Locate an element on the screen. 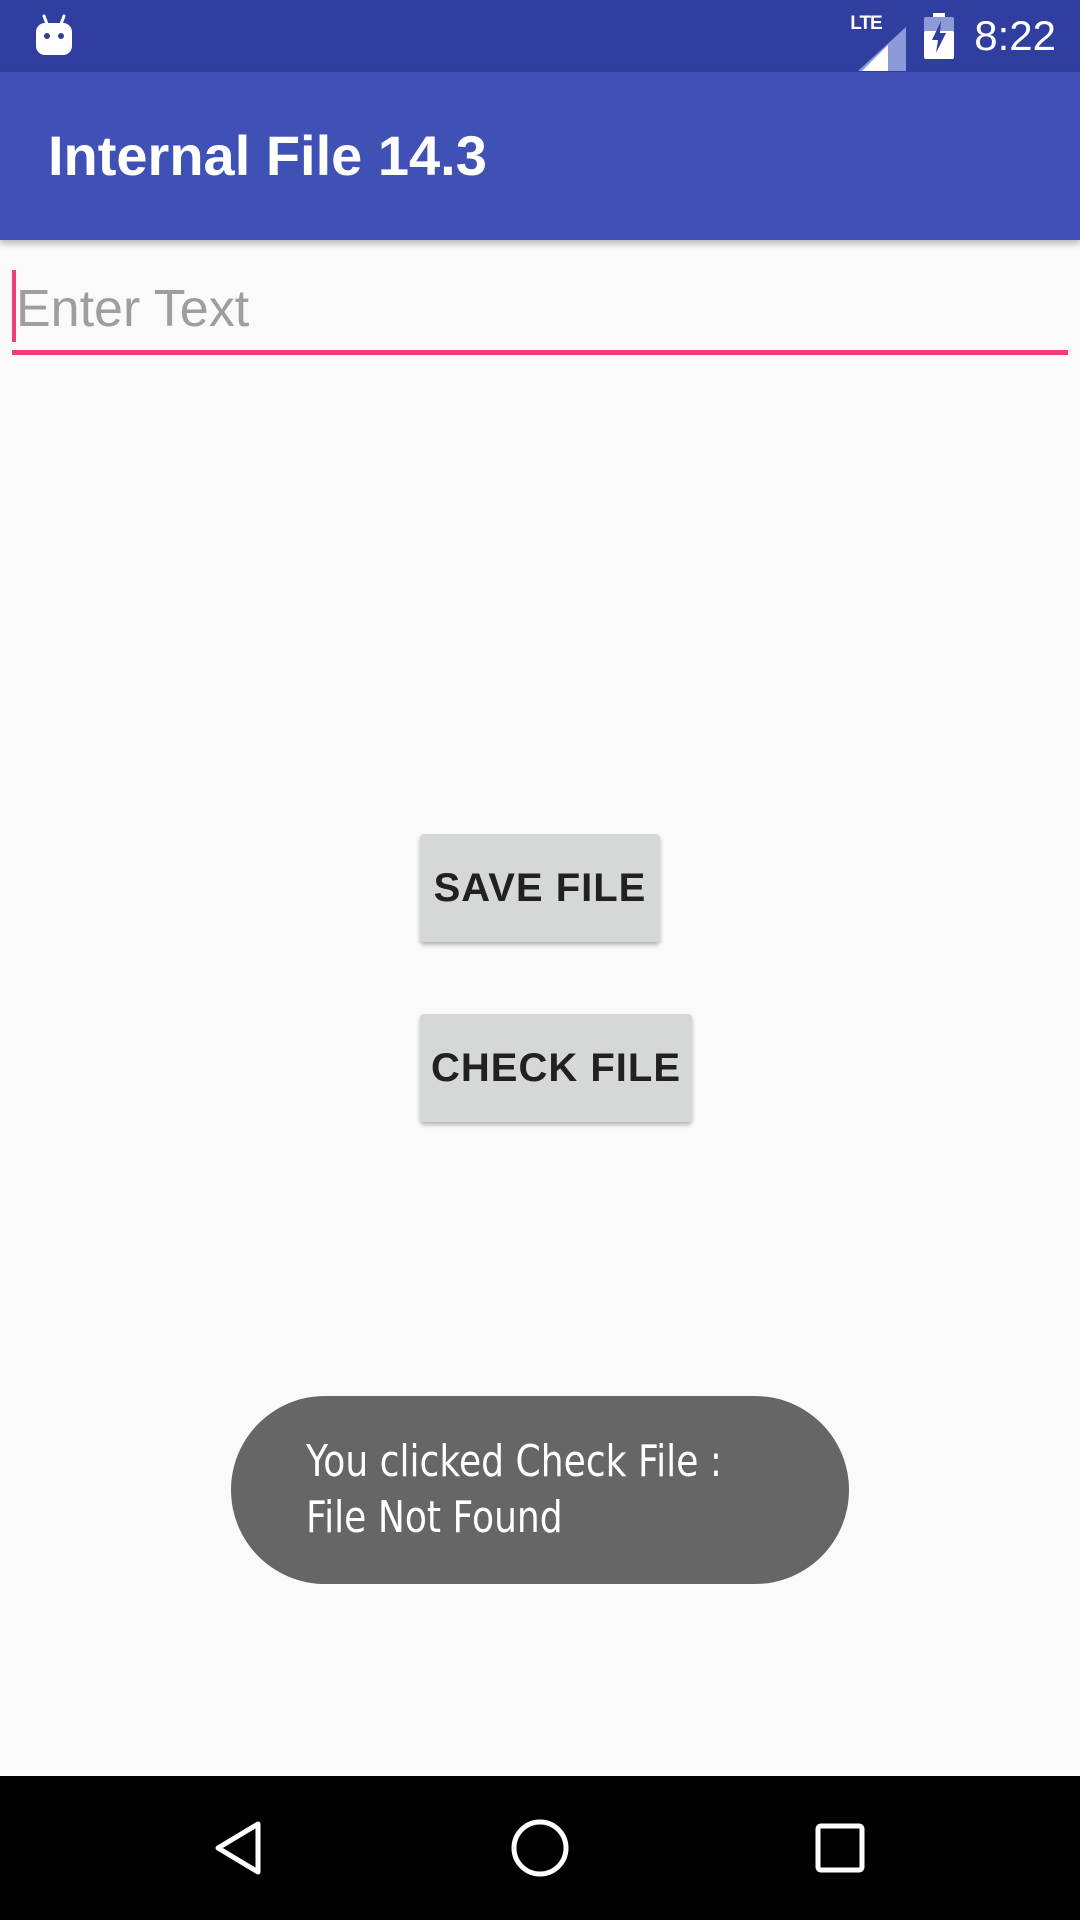 This screenshot has height=1920, width=1080. app-title: Internal File 14.3 is located at coordinates (267, 155).